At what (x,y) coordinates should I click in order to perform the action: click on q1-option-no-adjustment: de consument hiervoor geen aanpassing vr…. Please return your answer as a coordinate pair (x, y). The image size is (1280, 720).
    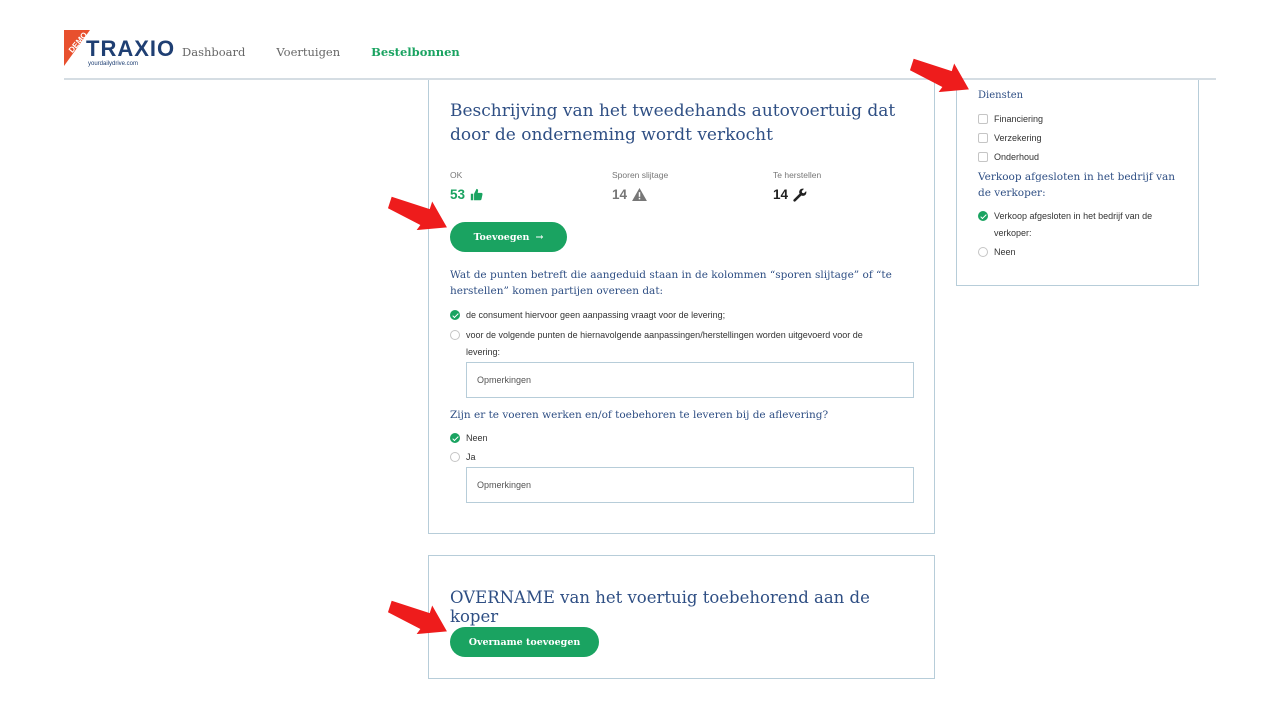
    Looking at the image, I should click on (670, 315).